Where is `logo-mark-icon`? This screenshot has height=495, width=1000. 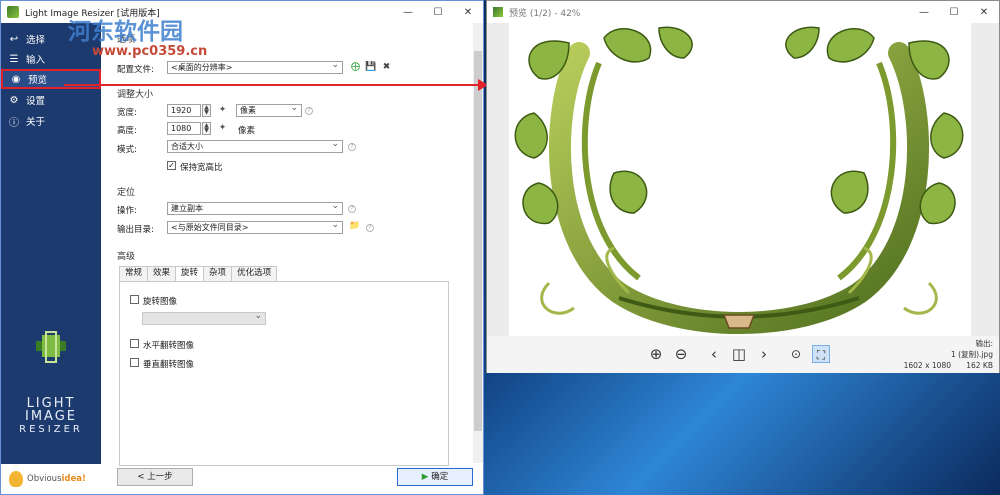 logo-mark-icon is located at coordinates (51, 347).